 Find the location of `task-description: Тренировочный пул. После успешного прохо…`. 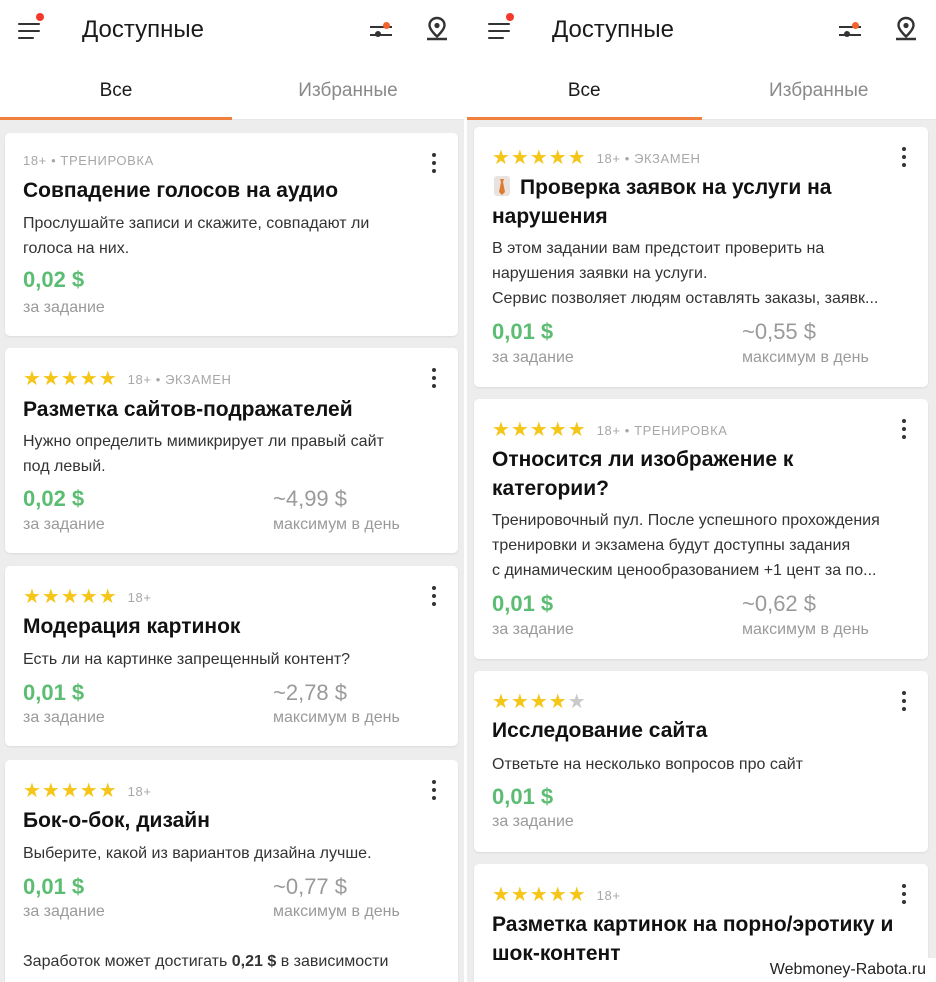

task-description: Тренировочный пул. После успешного прохо… is located at coordinates (686, 545).